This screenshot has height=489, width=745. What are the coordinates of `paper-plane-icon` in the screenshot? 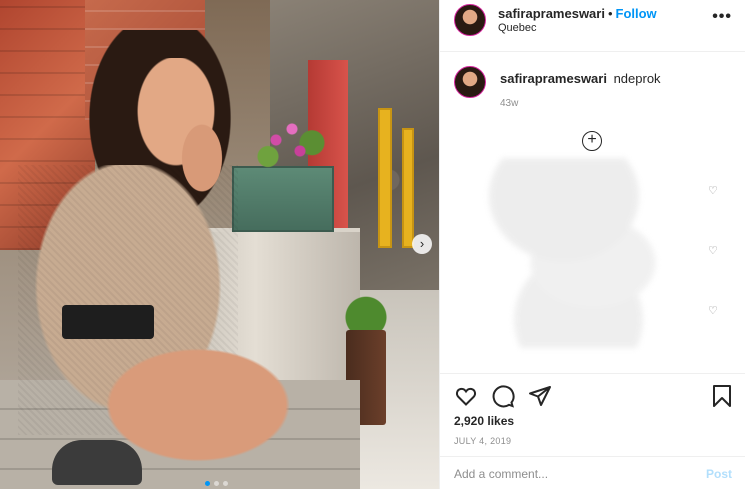 It's located at (540, 396).